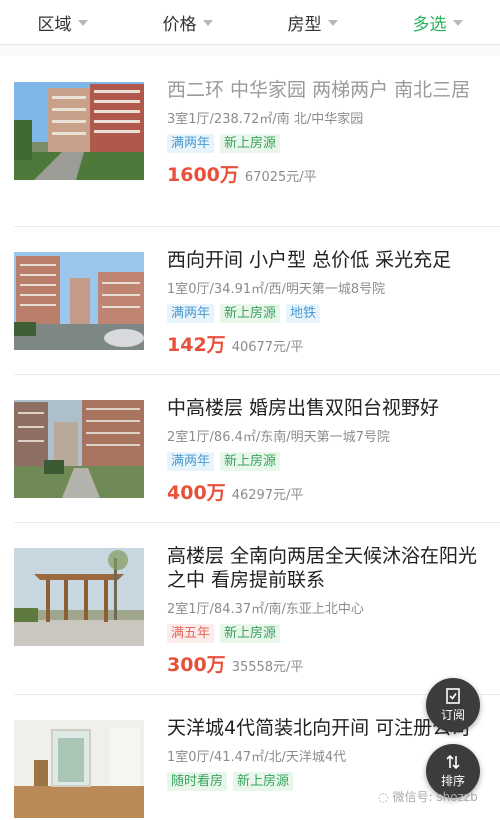 The width and height of the screenshot is (500, 820). What do you see at coordinates (303, 313) in the screenshot?
I see `tag: 地铁` at bounding box center [303, 313].